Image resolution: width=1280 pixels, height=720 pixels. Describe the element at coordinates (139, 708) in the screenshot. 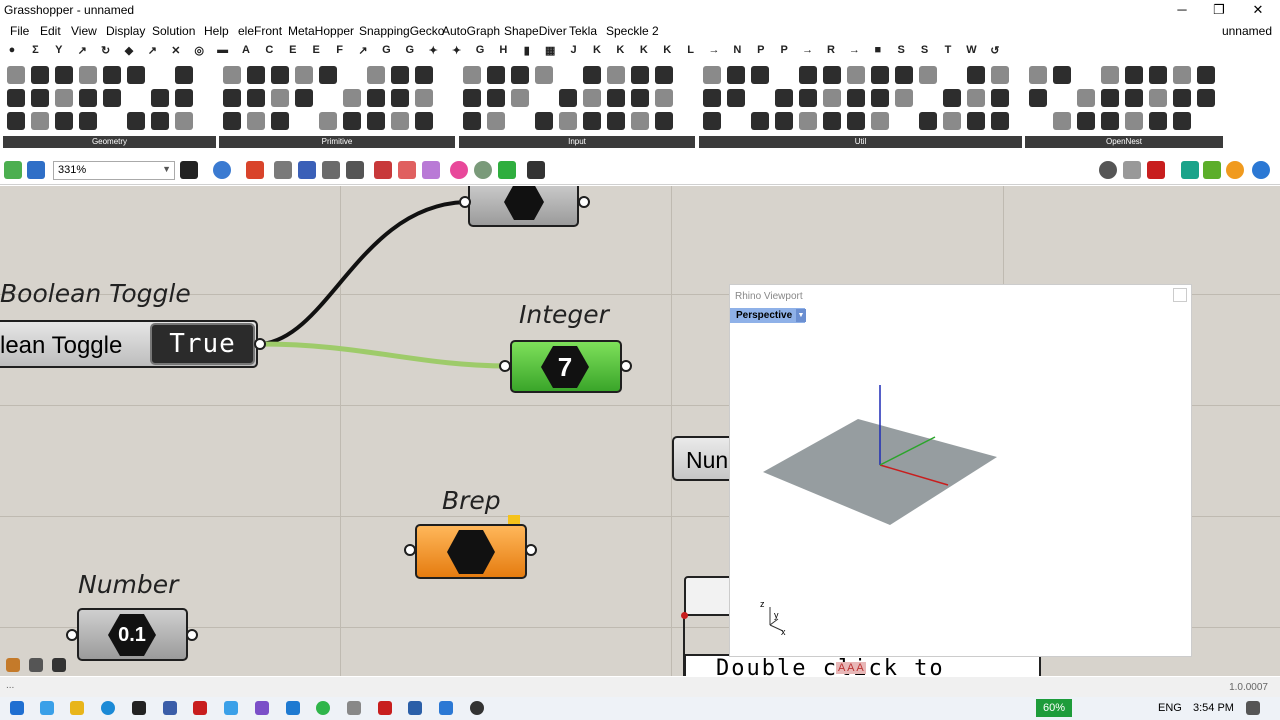

I see `grasshopper-app-icon` at that location.